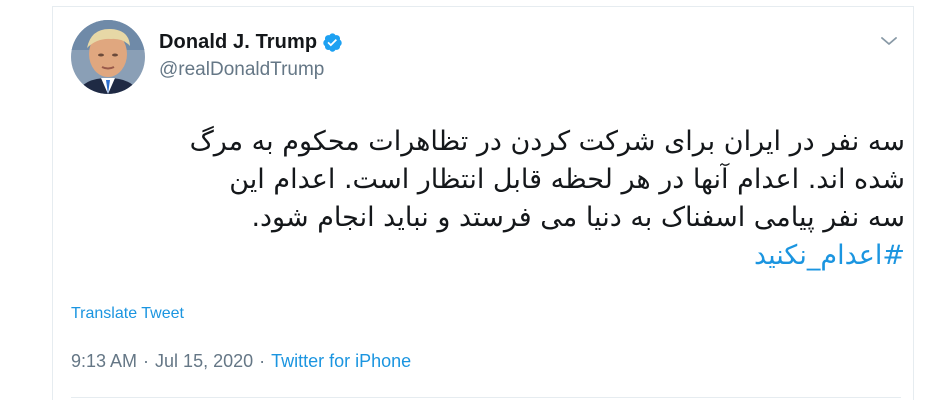 Image resolution: width=930 pixels, height=400 pixels. What do you see at coordinates (108, 57) in the screenshot?
I see `avatar` at bounding box center [108, 57].